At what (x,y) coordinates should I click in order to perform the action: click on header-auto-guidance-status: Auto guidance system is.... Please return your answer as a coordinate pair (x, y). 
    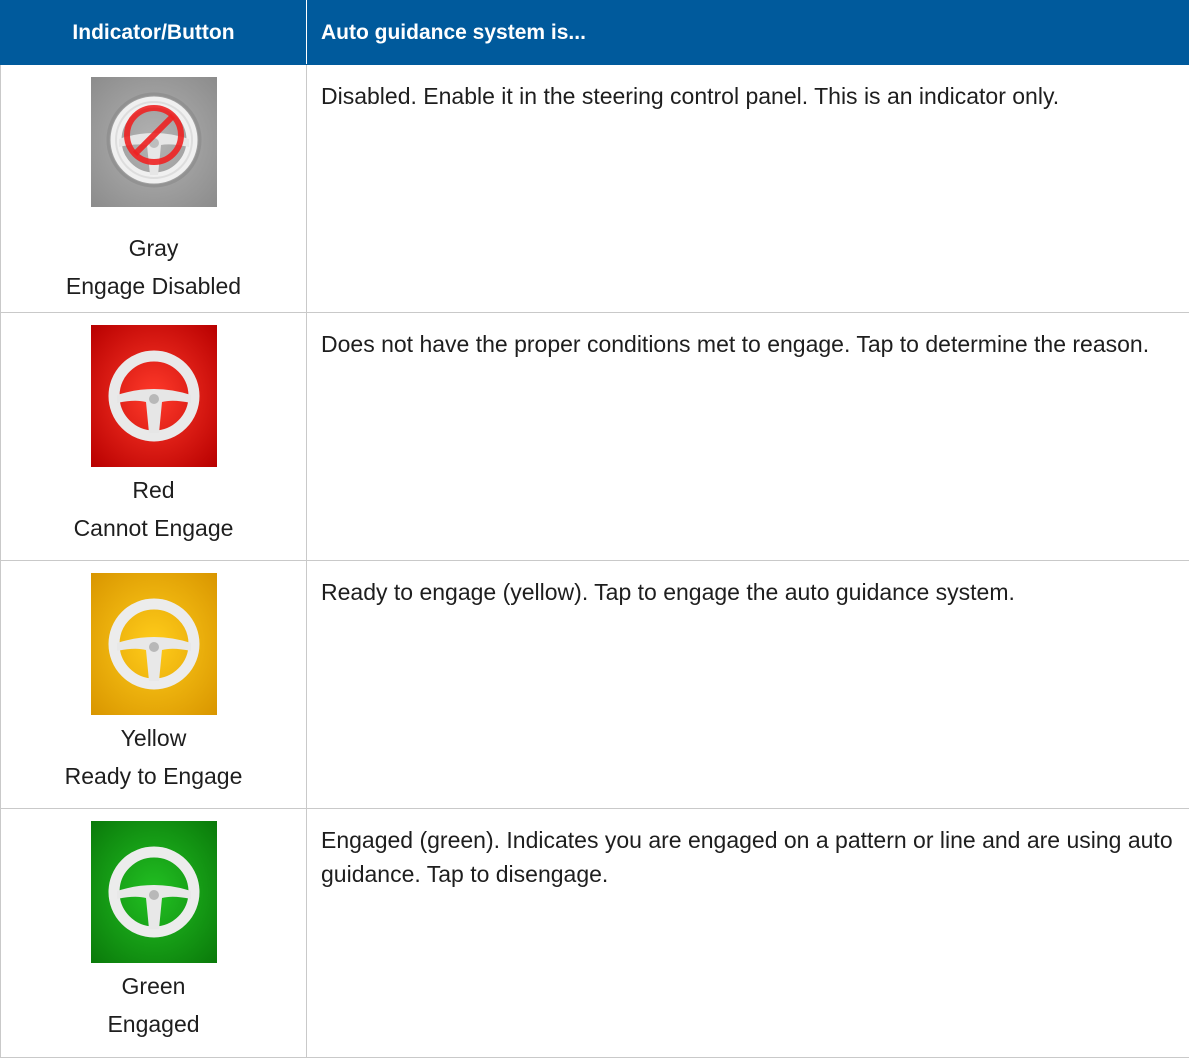
    Looking at the image, I should click on (748, 33).